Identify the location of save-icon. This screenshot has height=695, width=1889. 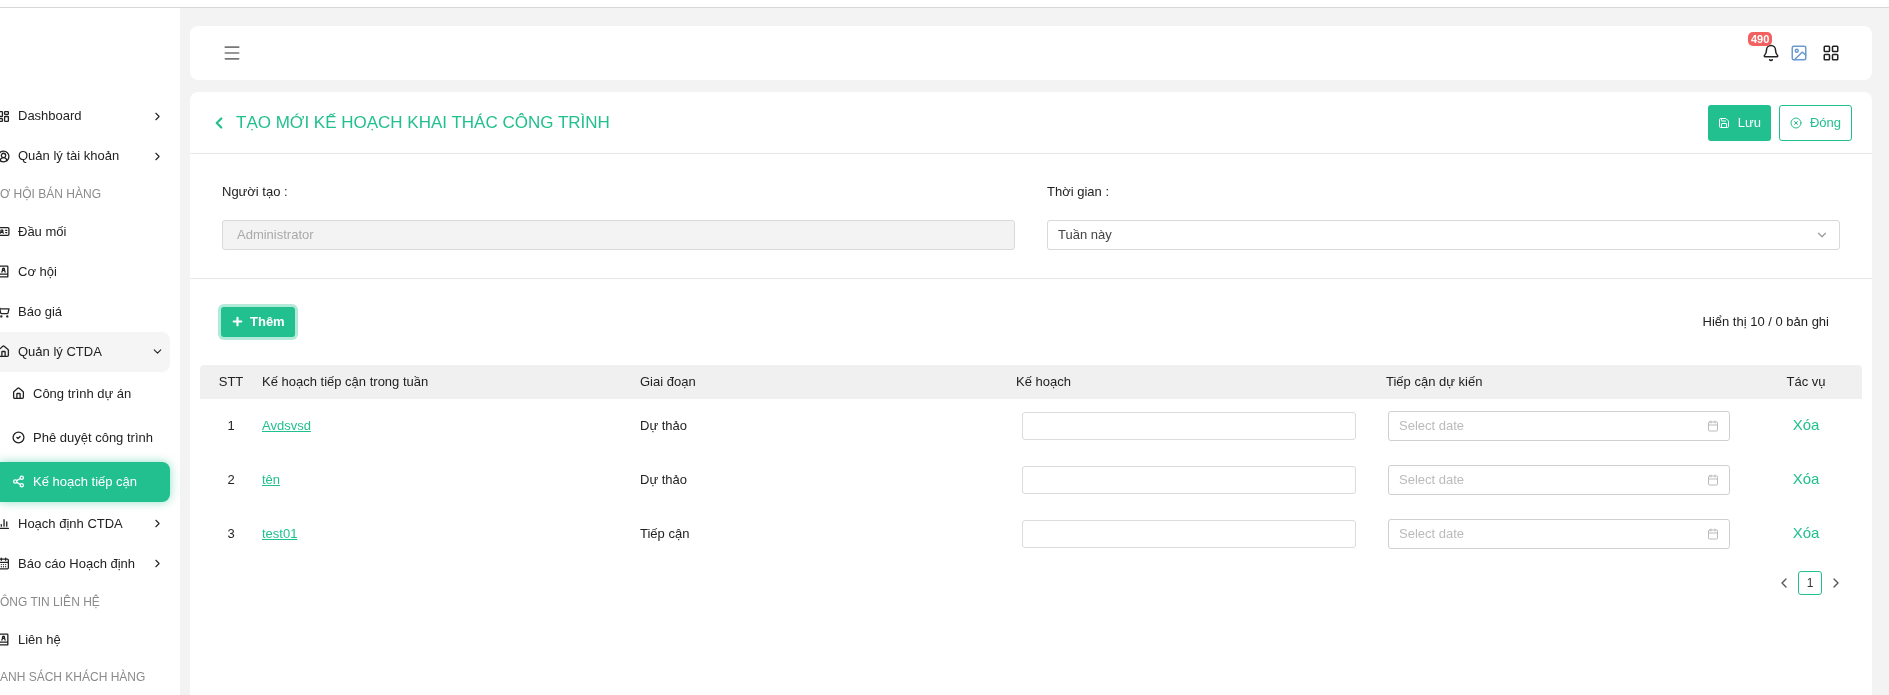
(1723, 122).